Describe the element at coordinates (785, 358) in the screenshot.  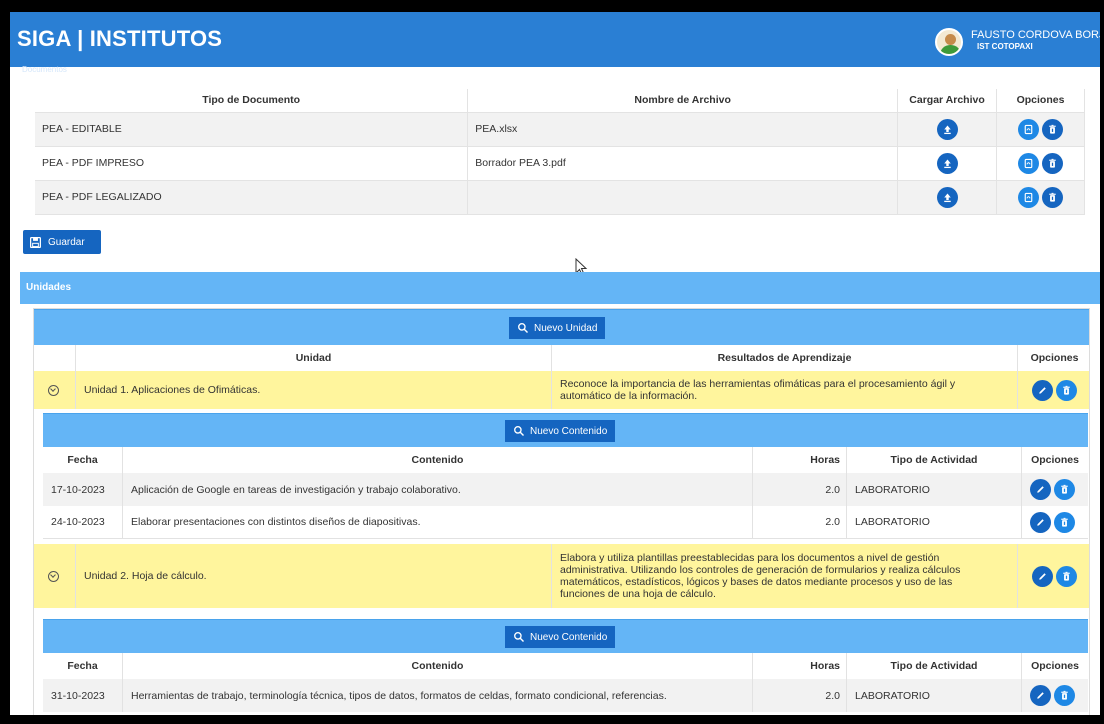
I see `col-header-resultados: Resultados de Aprendizaje` at that location.